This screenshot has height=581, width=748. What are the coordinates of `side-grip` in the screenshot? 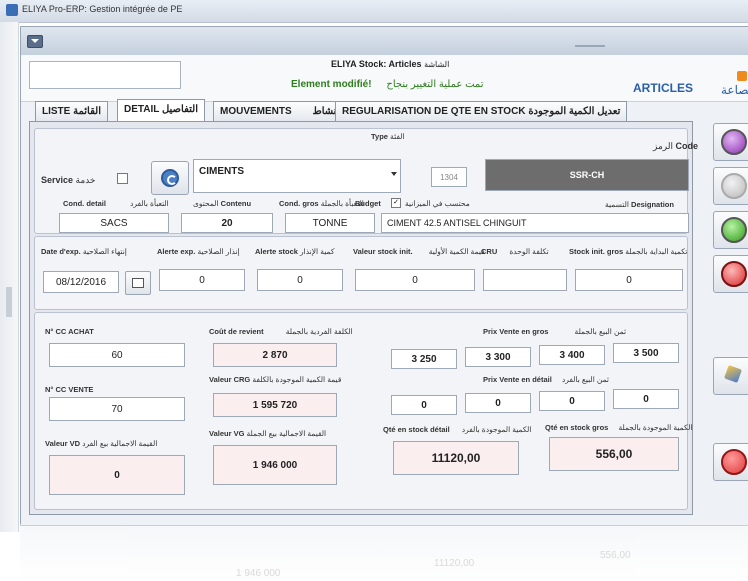 It's located at (9, 302).